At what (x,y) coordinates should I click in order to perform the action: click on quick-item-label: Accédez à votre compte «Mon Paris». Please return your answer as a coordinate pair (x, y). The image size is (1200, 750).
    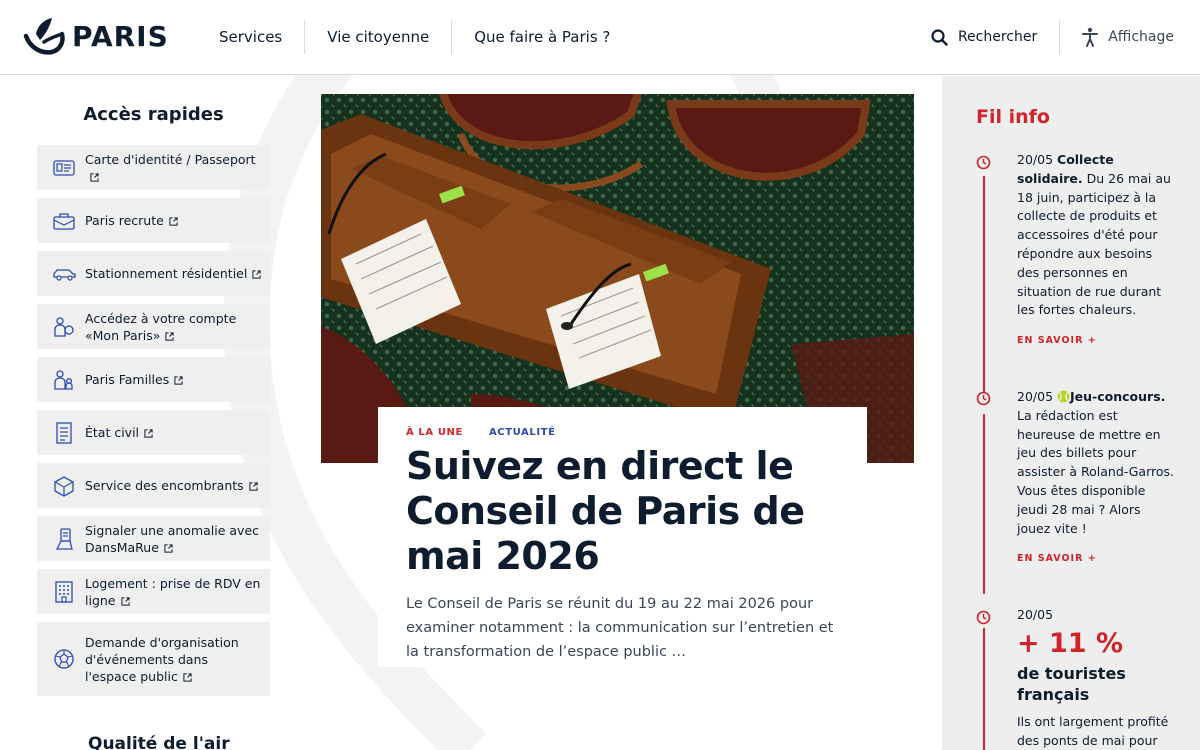
    Looking at the image, I should click on (161, 326).